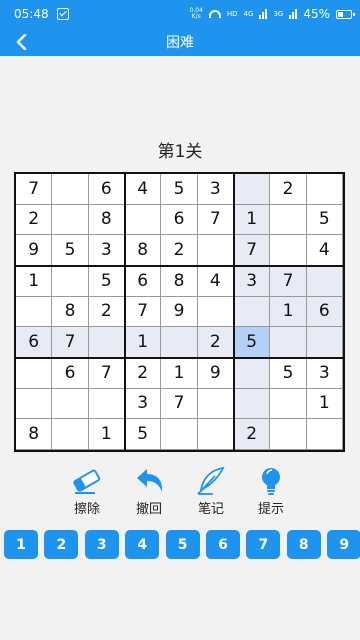 The height and width of the screenshot is (640, 360). I want to click on sudoku-cell-r3c3: 3, so click(106, 250).